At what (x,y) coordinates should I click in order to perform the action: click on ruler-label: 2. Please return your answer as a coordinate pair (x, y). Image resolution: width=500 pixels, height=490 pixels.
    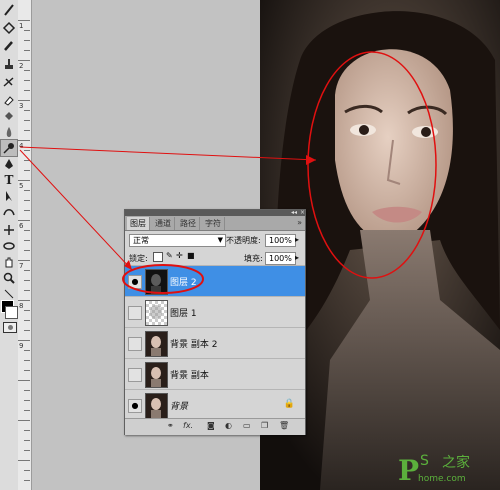
    Looking at the image, I should click on (21, 66).